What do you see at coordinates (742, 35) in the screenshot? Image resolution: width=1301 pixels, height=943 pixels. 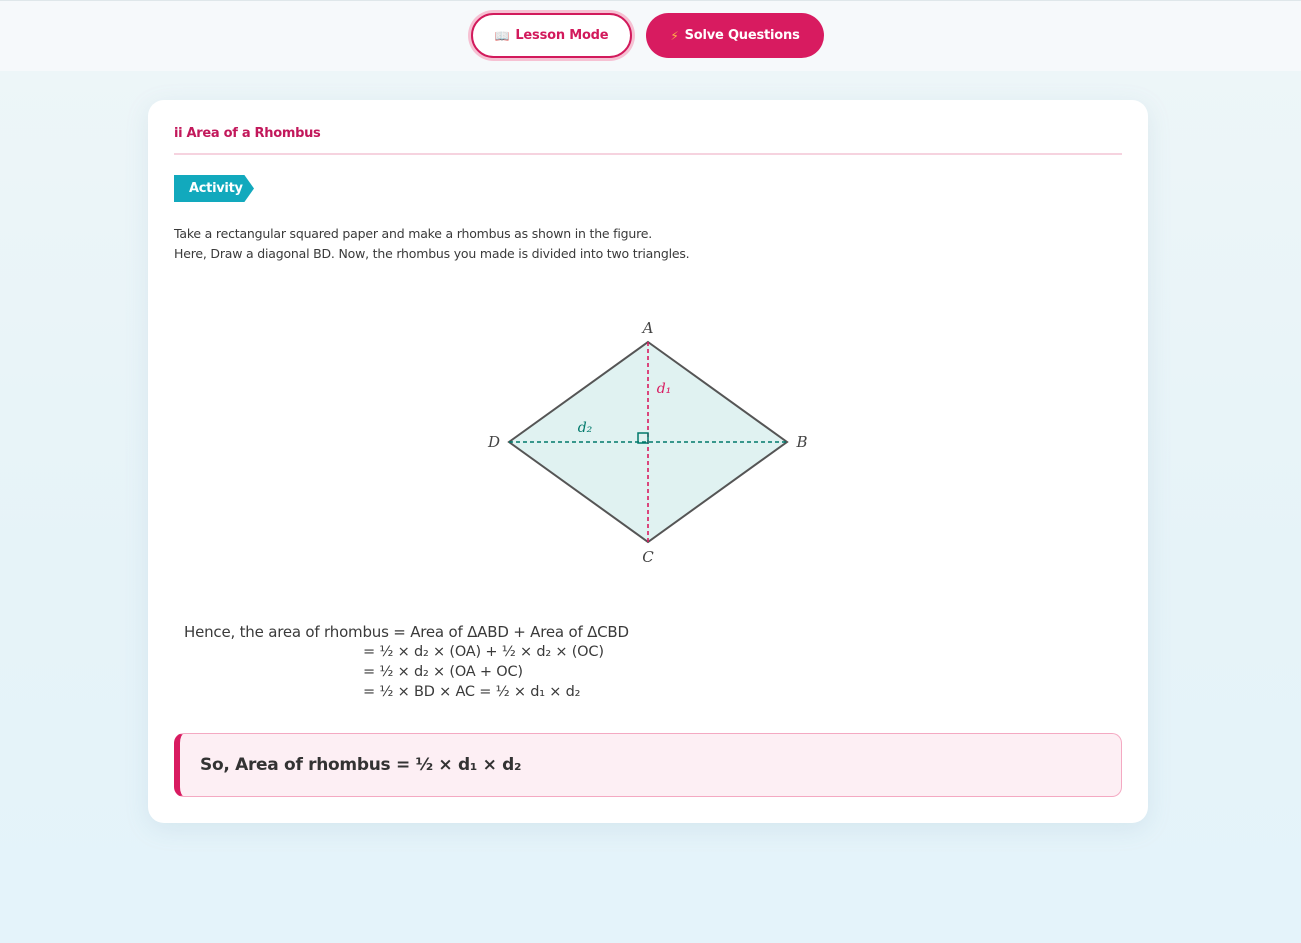 I see `solve-questions-label: Solve Questions` at bounding box center [742, 35].